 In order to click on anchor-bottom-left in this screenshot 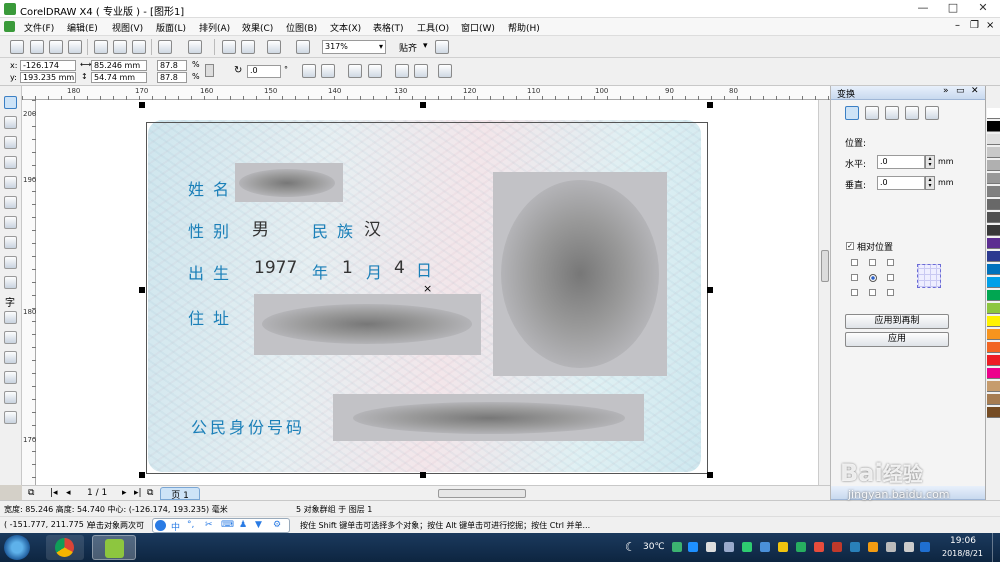, I will do `click(854, 292)`.